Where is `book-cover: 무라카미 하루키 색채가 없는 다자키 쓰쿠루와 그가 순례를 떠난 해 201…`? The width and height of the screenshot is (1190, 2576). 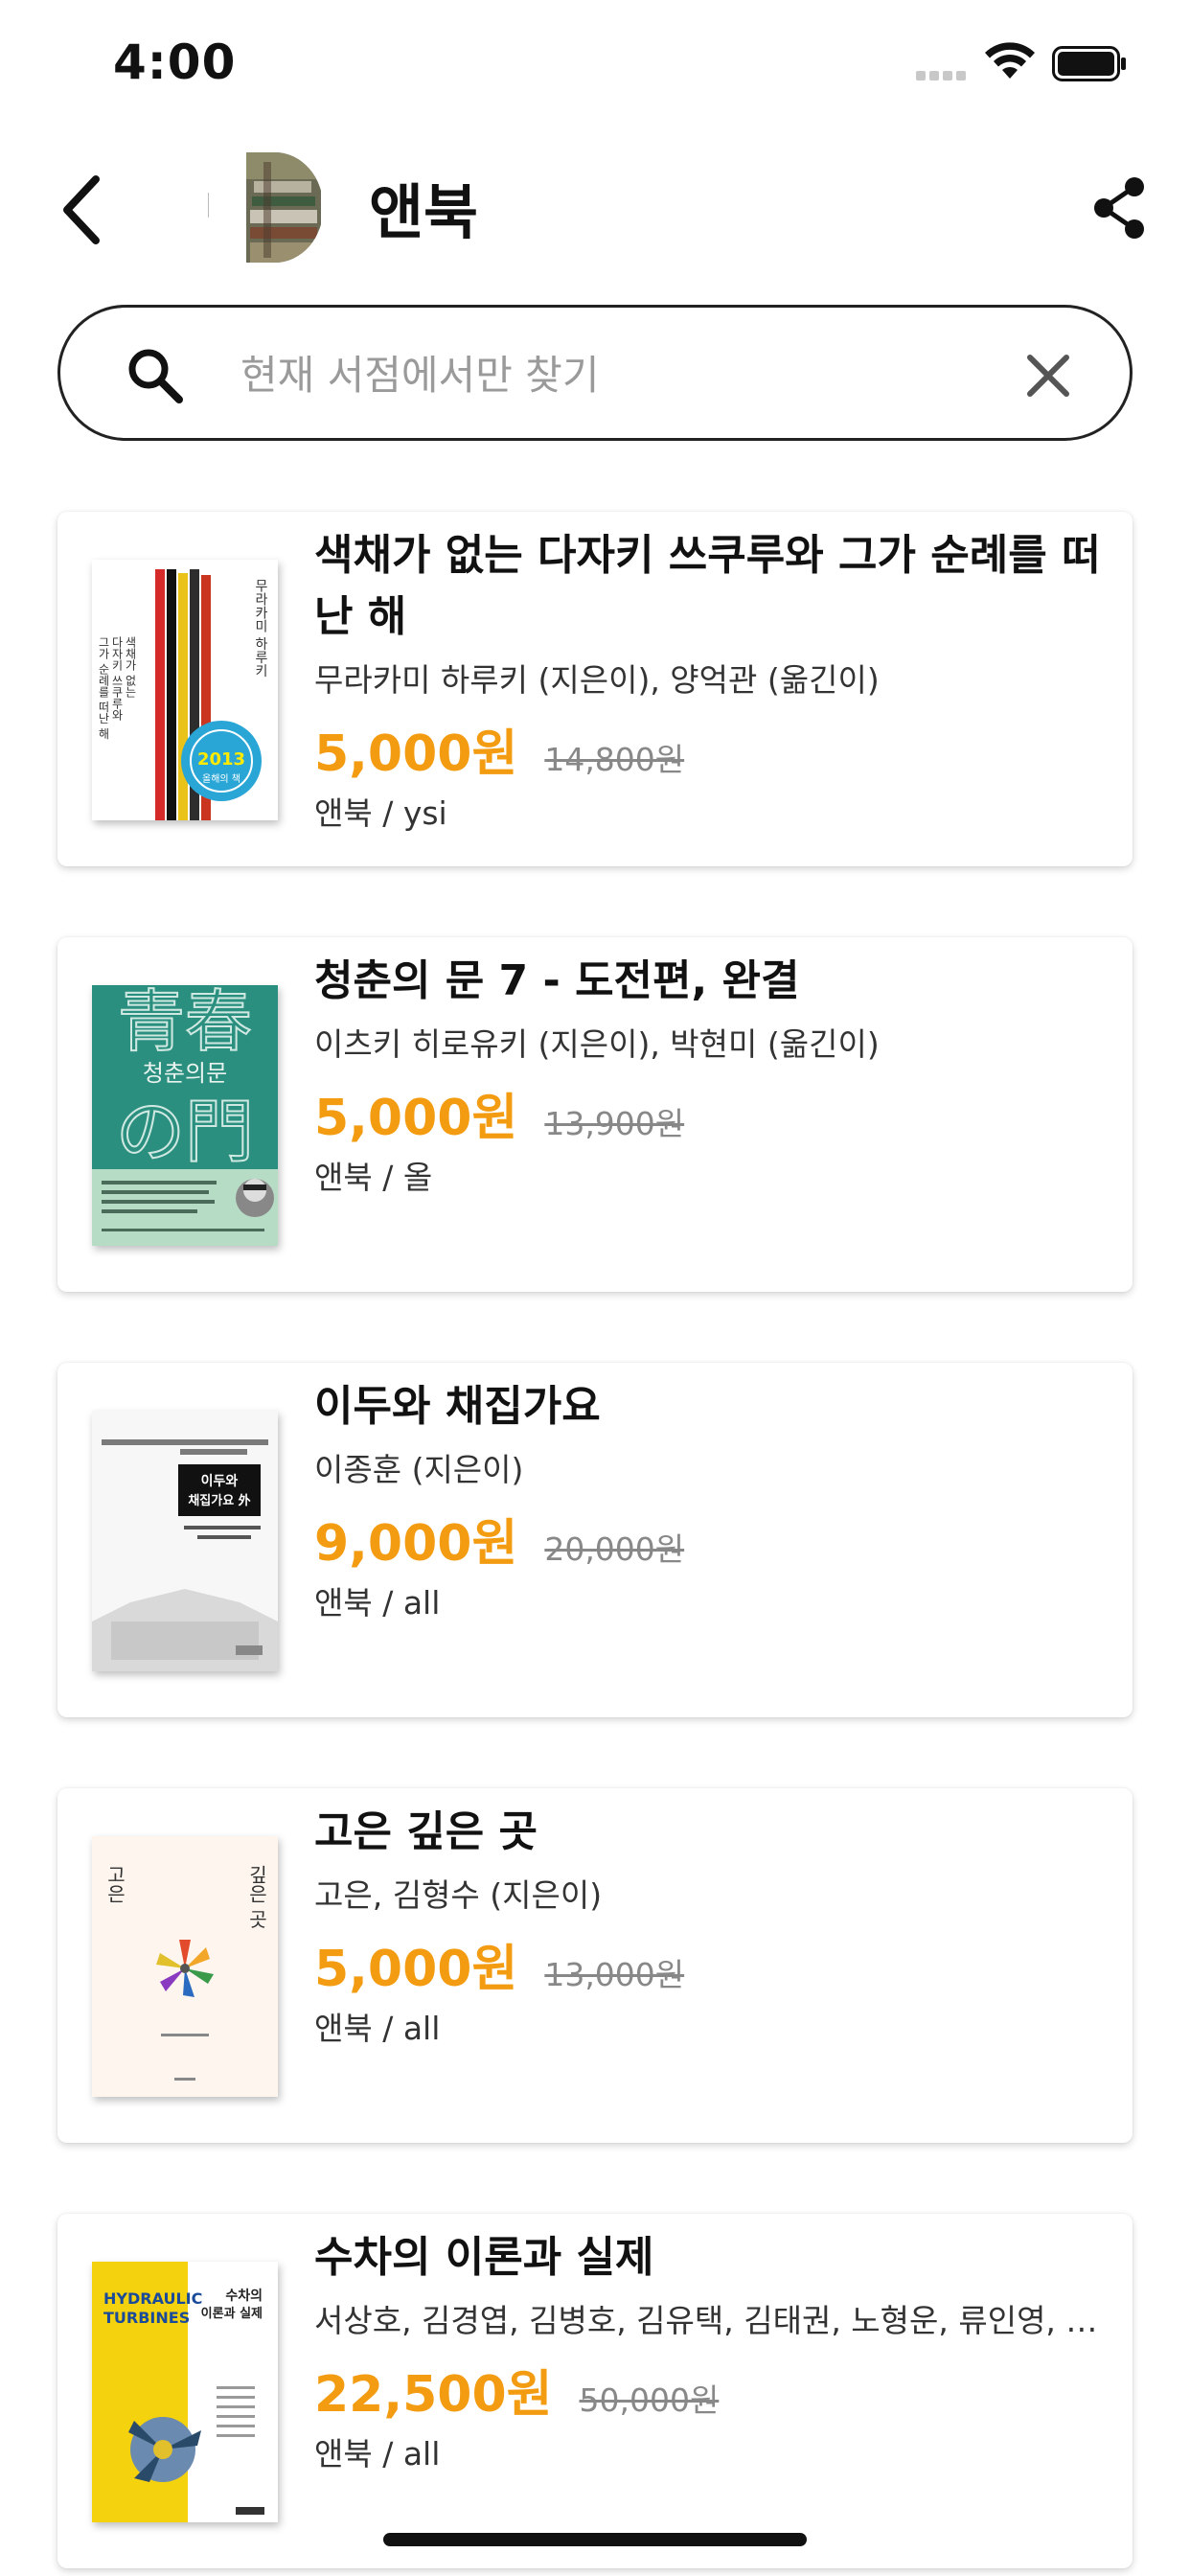 book-cover: 무라카미 하루키 색채가 없는 다자키 쓰쿠루와 그가 순례를 떠난 해 201… is located at coordinates (185, 690).